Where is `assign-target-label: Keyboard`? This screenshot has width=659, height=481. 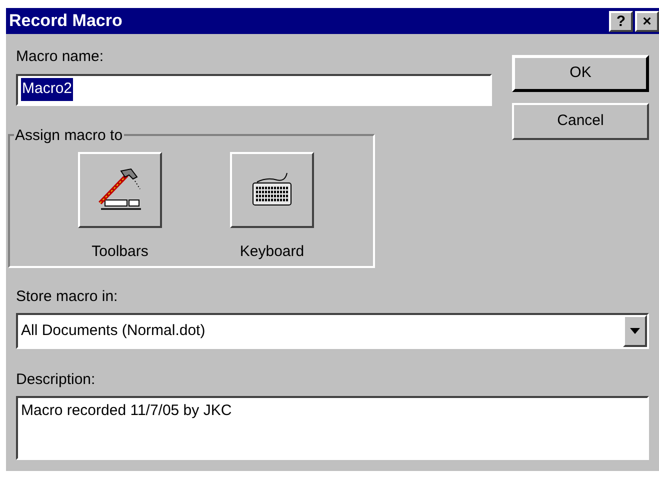
assign-target-label: Keyboard is located at coordinates (272, 252).